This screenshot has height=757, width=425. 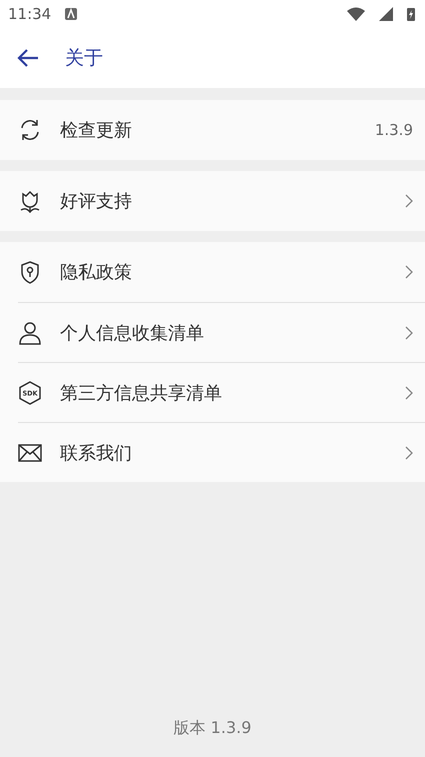 What do you see at coordinates (71, 14) in the screenshot?
I see `notification-icon` at bounding box center [71, 14].